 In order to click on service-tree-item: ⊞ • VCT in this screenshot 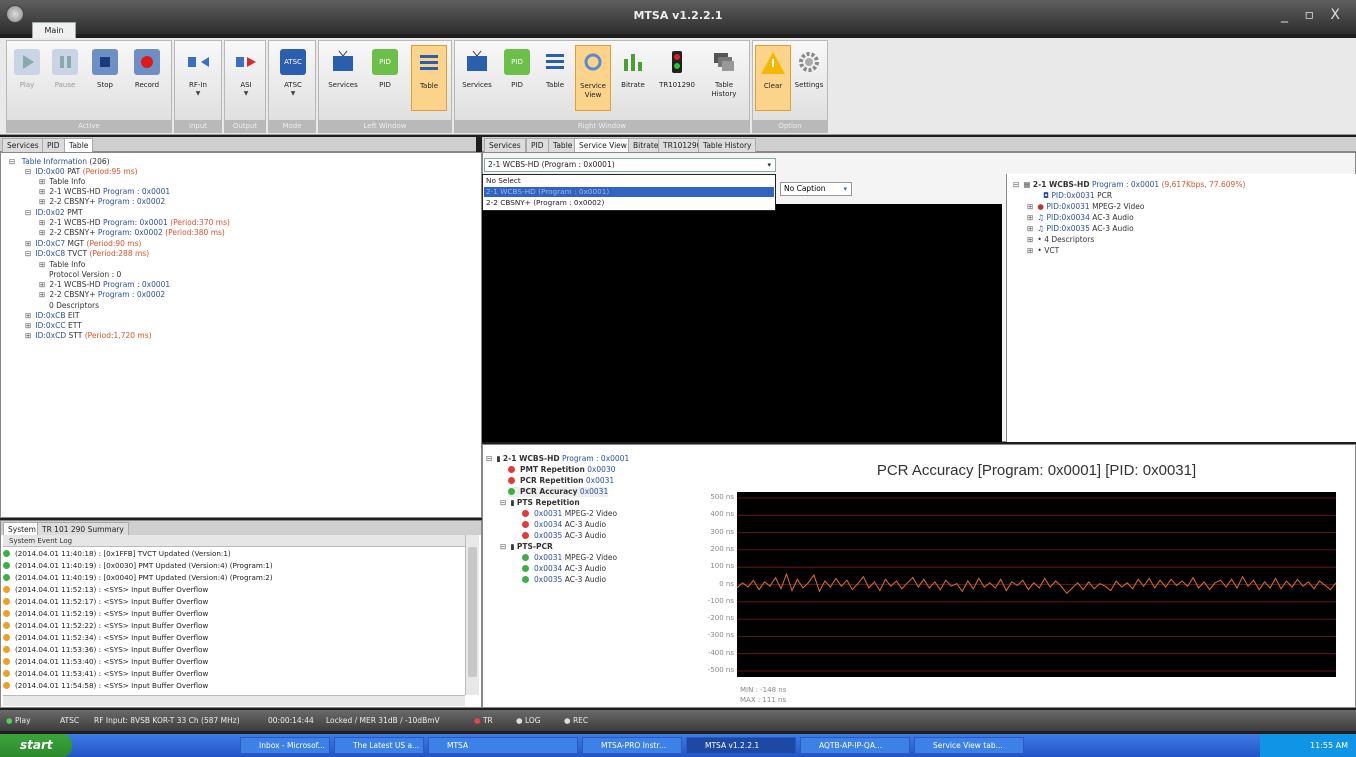, I will do `click(1043, 251)`.